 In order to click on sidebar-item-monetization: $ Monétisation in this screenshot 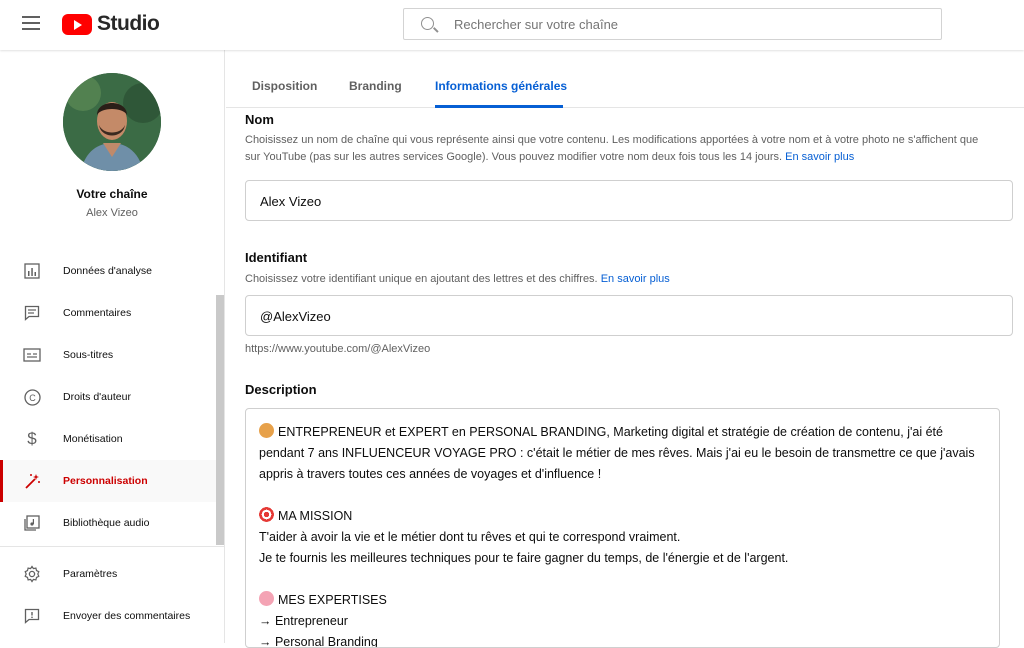, I will do `click(112, 439)`.